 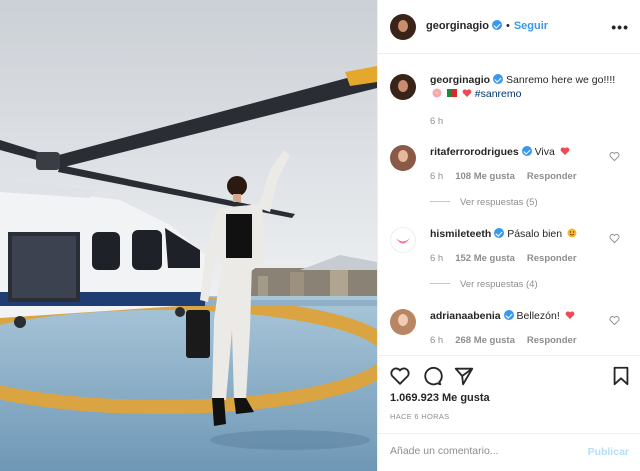 What do you see at coordinates (464, 376) in the screenshot?
I see `share-icon` at bounding box center [464, 376].